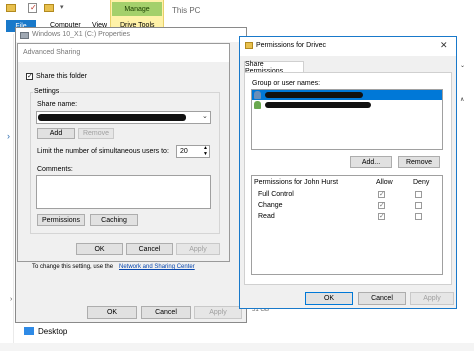  Describe the element at coordinates (382, 298) in the screenshot. I see `permissions-cancel-button: Cancel` at that location.